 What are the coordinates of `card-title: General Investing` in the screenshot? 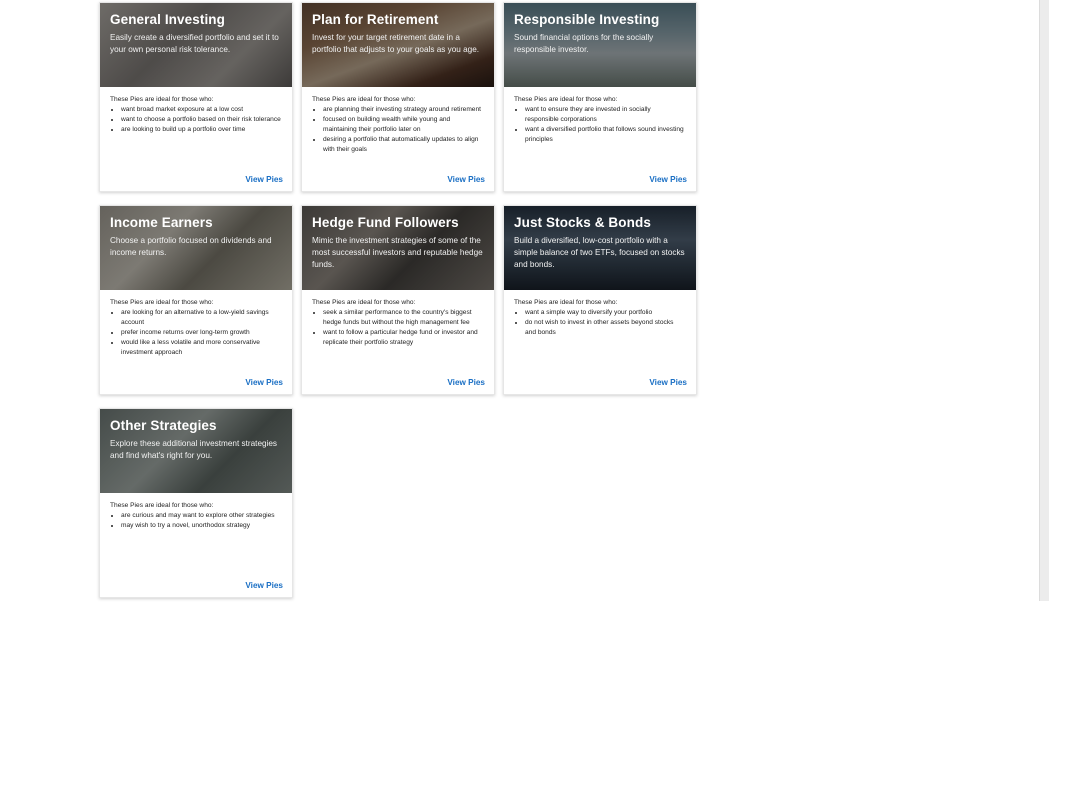 It's located at (167, 19).